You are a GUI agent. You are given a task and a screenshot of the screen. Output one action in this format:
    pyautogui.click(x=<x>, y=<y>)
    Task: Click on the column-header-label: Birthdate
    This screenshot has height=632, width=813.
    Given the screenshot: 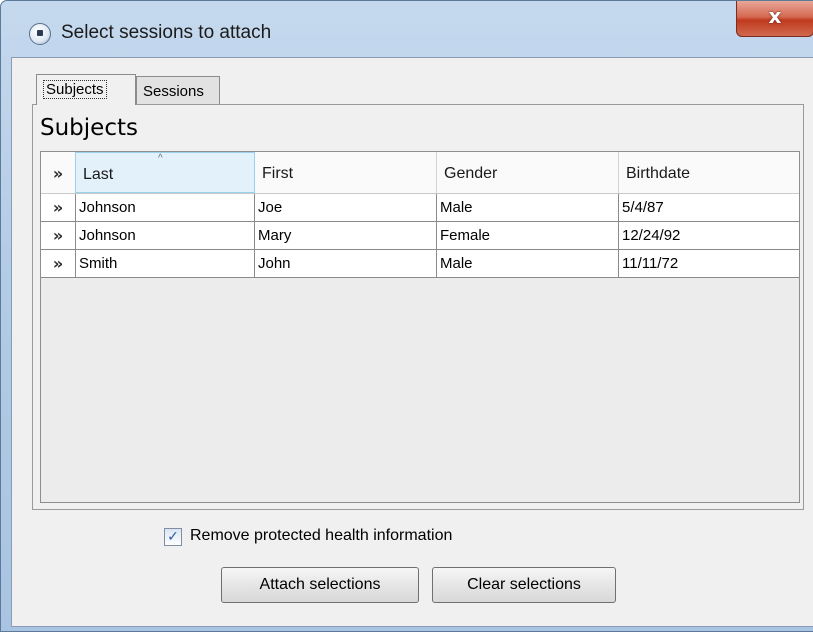 What is the action you would take?
    pyautogui.click(x=658, y=173)
    